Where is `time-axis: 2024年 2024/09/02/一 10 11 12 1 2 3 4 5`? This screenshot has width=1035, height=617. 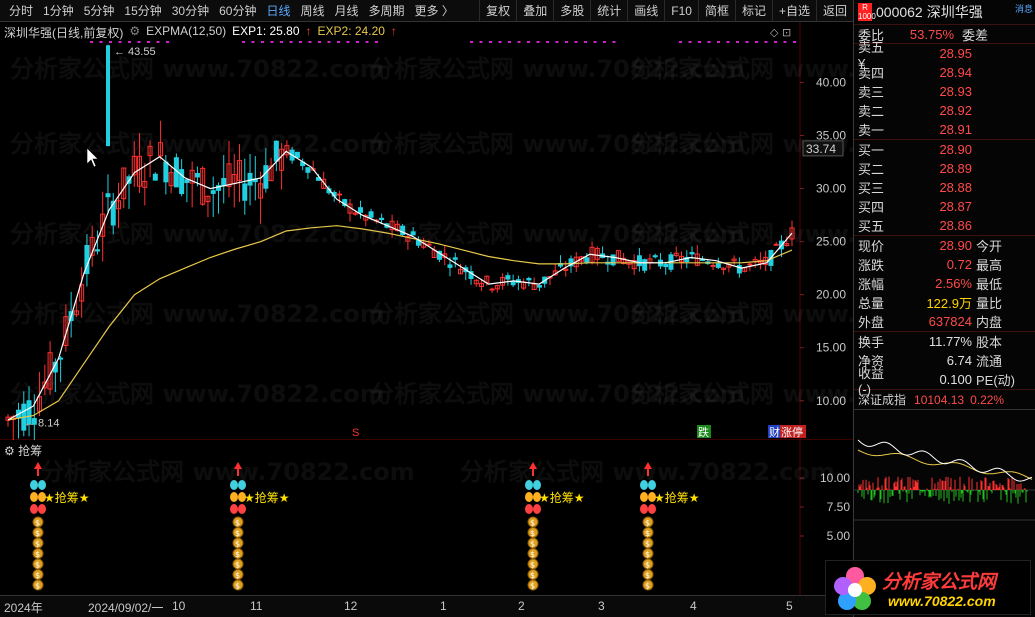 time-axis: 2024年 2024/09/02/一 10 11 12 1 2 3 4 5 is located at coordinates (426, 606).